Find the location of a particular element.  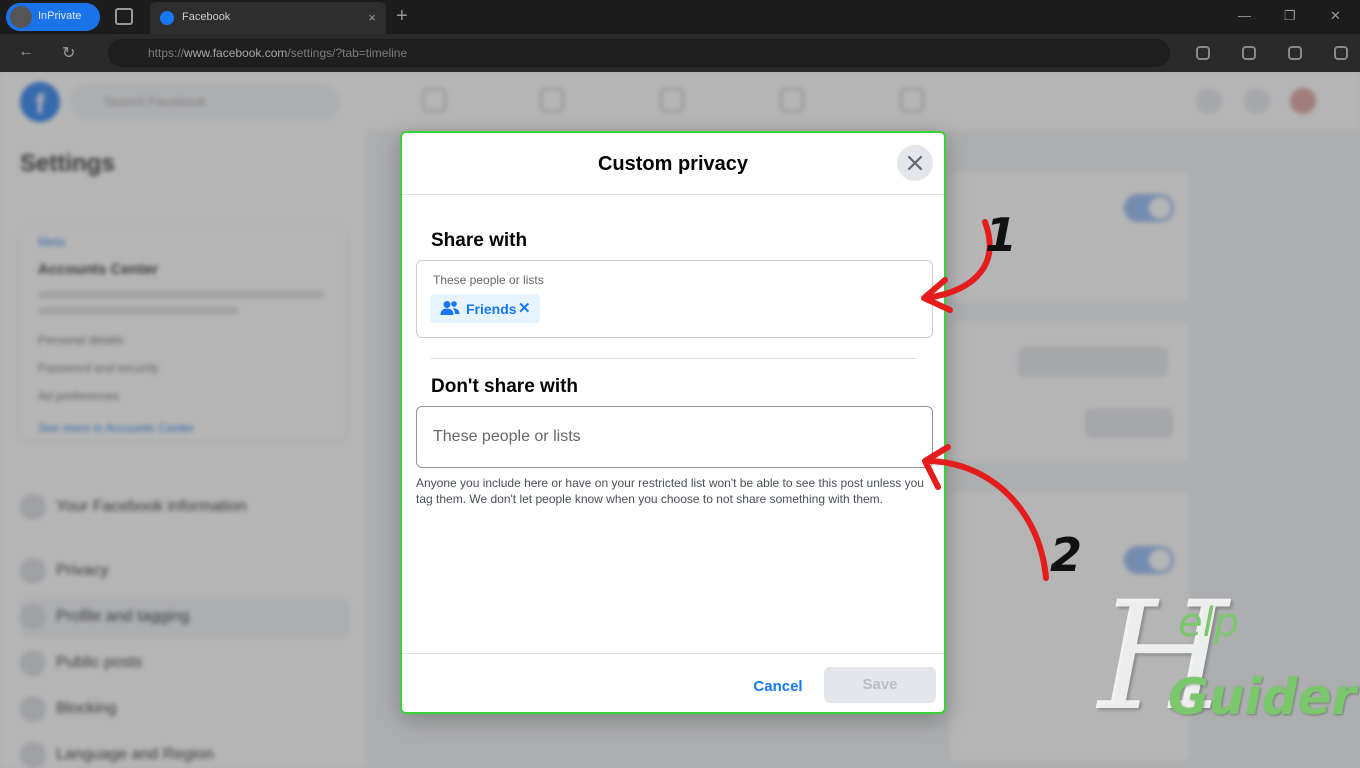

section-divider is located at coordinates (674, 358).